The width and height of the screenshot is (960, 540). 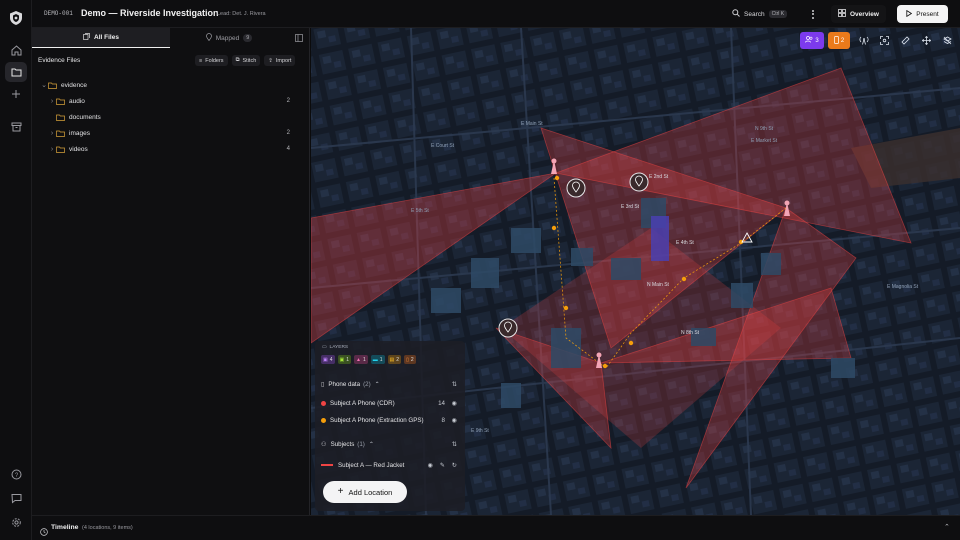 What do you see at coordinates (690, 333) in the screenshot?
I see `street-label: N 8th St` at bounding box center [690, 333].